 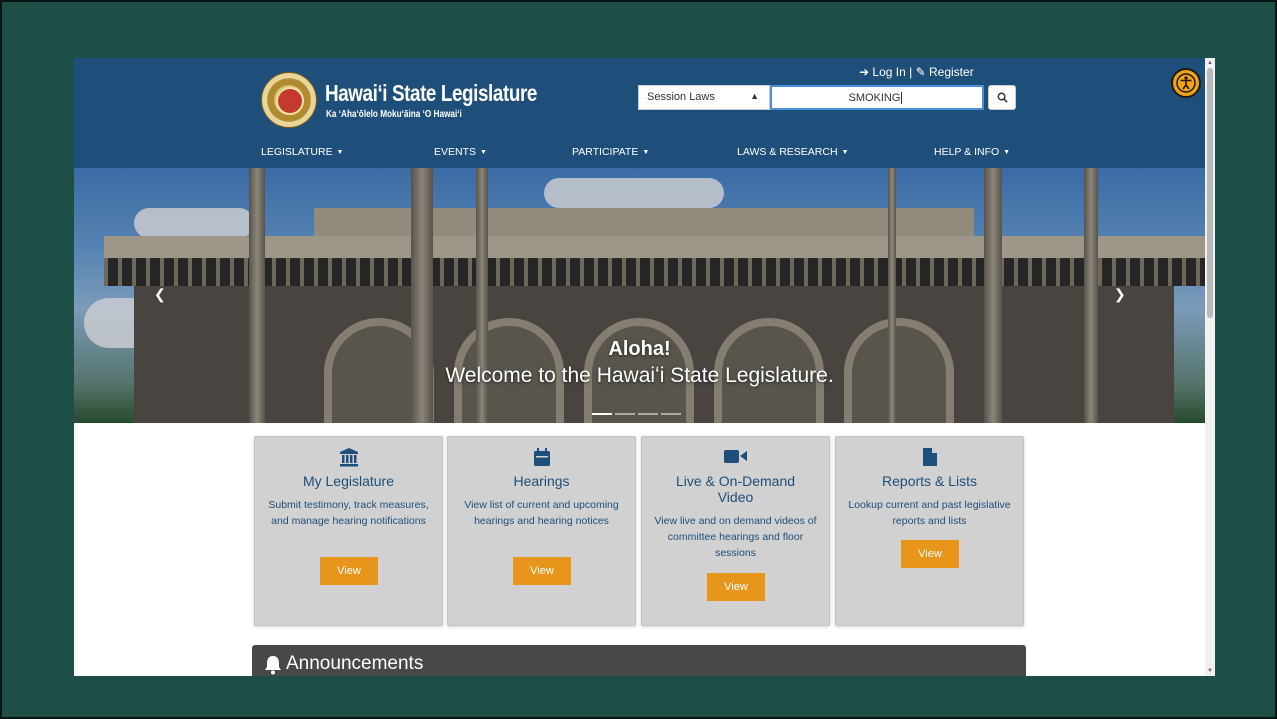 I want to click on register-link: Register, so click(x=951, y=72).